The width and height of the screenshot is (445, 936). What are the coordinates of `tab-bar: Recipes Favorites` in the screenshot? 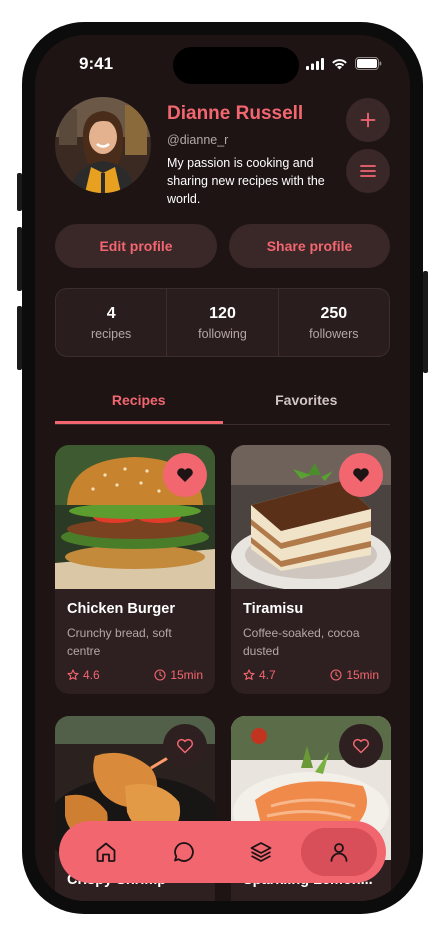 It's located at (222, 406).